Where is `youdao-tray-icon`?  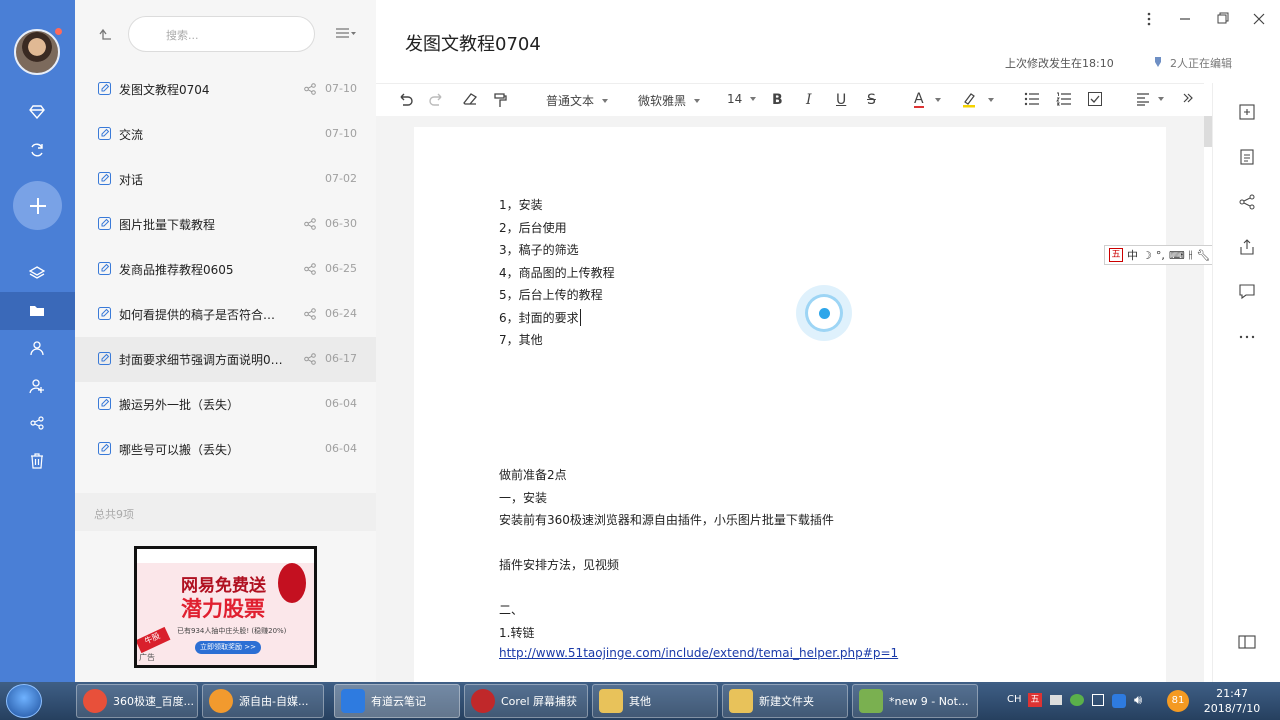
youdao-tray-icon is located at coordinates (1119, 701).